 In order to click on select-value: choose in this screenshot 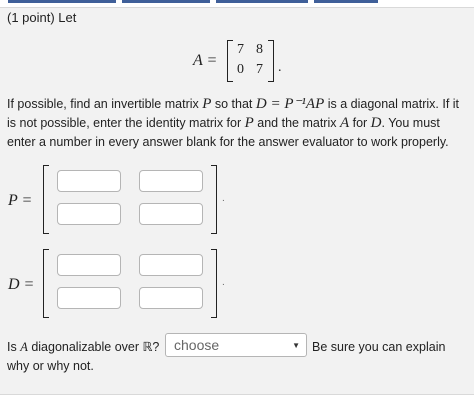, I will do `click(197, 345)`.